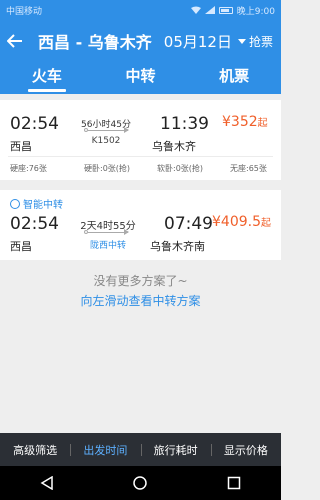 This screenshot has width=320, height=500. What do you see at coordinates (47, 78) in the screenshot?
I see `tab-train: 火车` at bounding box center [47, 78].